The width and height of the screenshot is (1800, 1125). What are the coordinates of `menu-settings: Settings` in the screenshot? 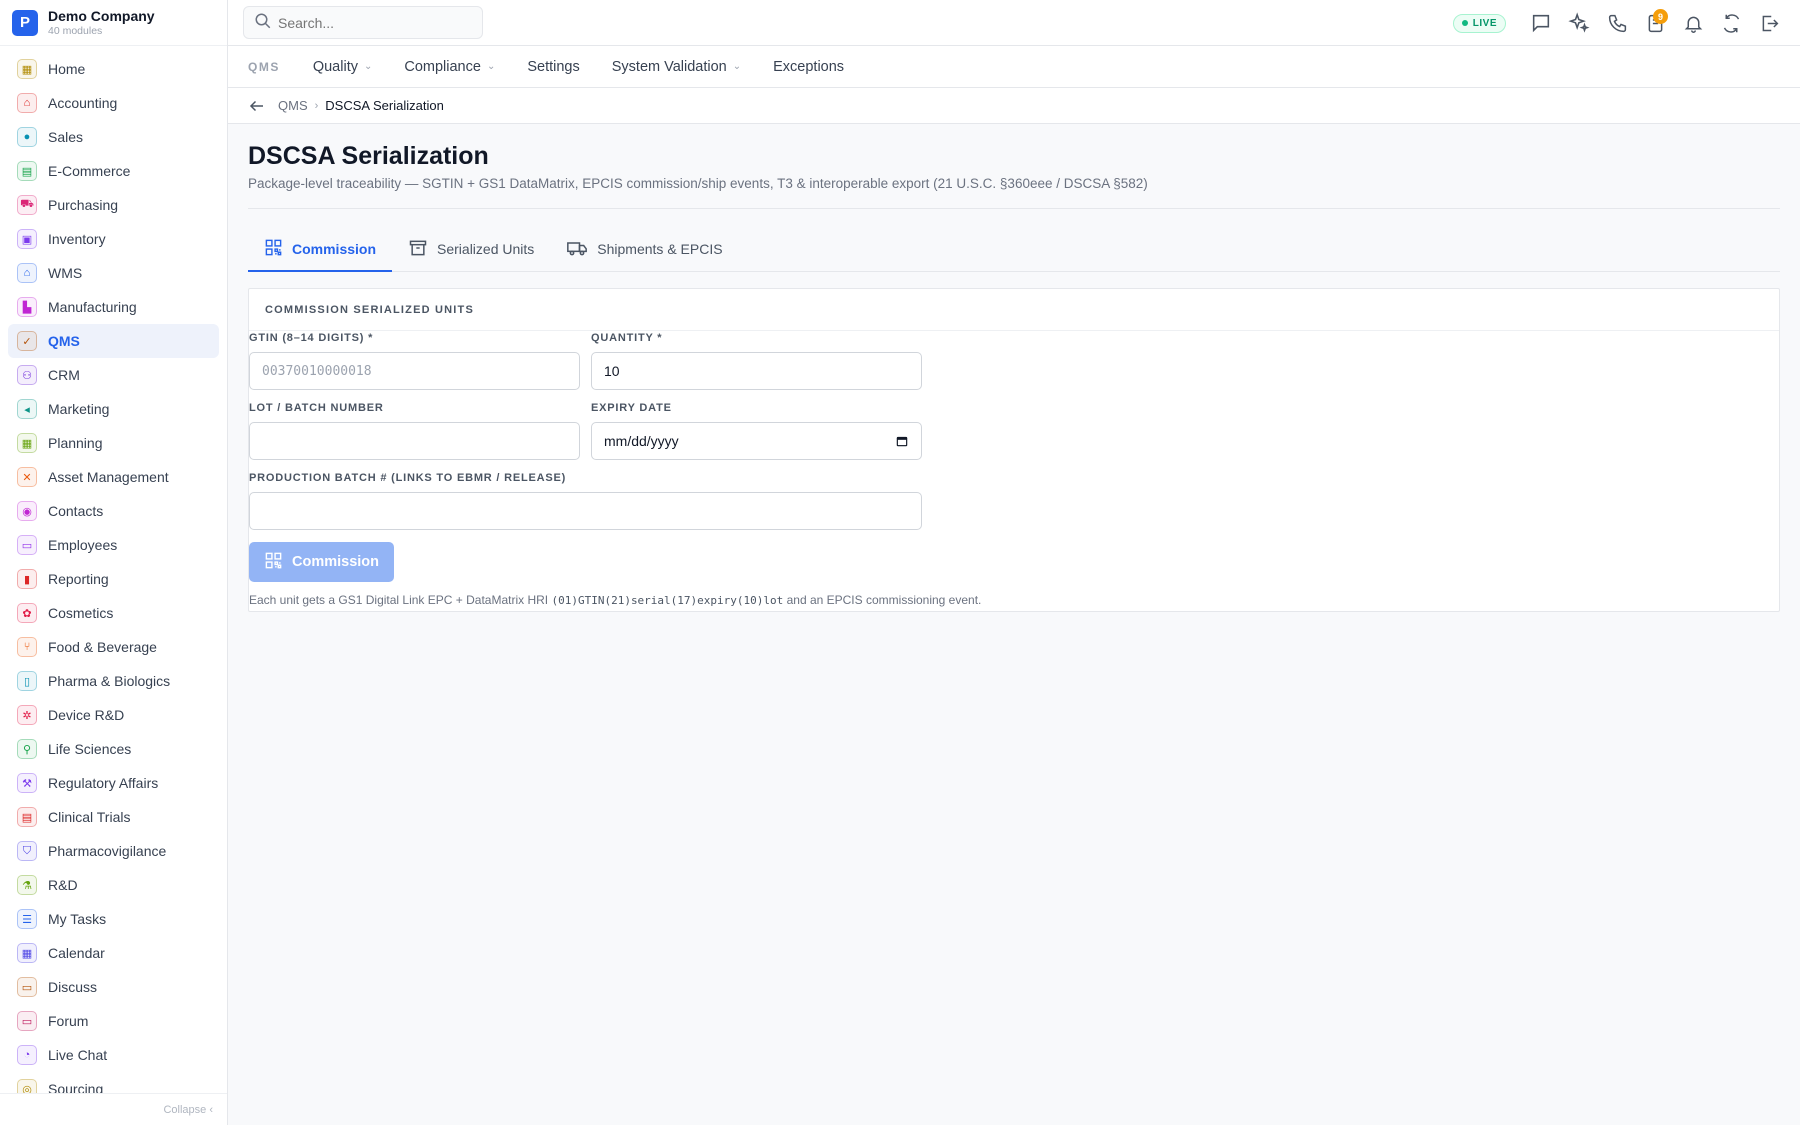 It's located at (553, 67).